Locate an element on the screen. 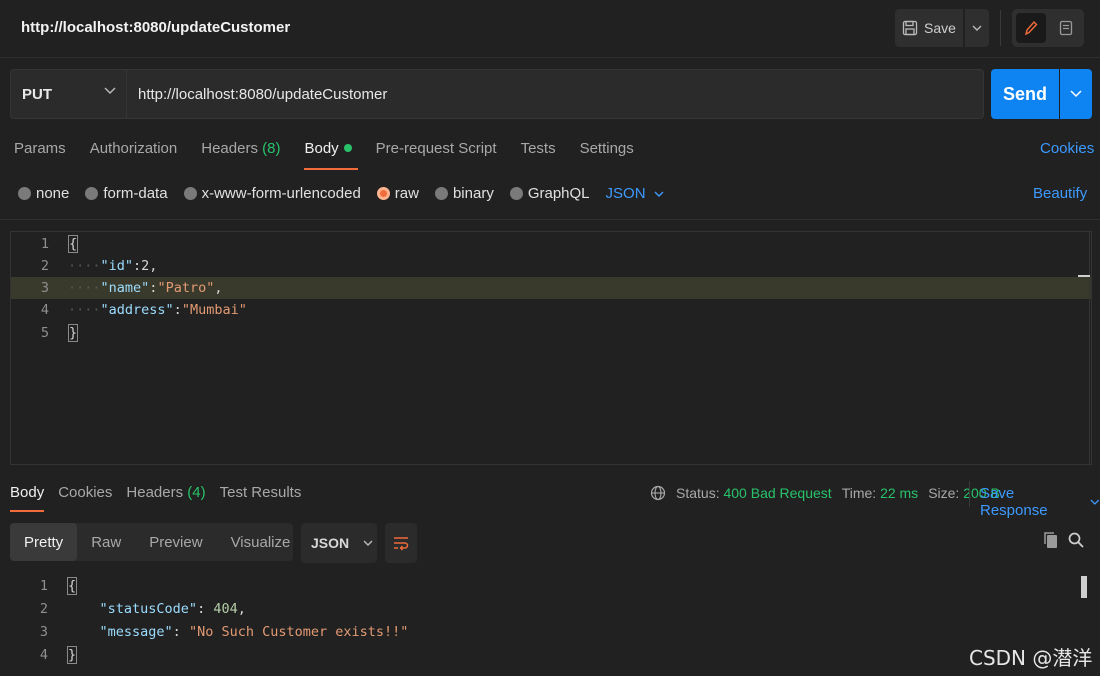 The width and height of the screenshot is (1100, 676). method-select: PUT is located at coordinates (68, 94).